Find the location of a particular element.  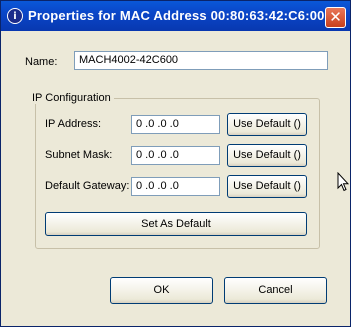

ip-address-label: IP Address: is located at coordinates (73, 124).